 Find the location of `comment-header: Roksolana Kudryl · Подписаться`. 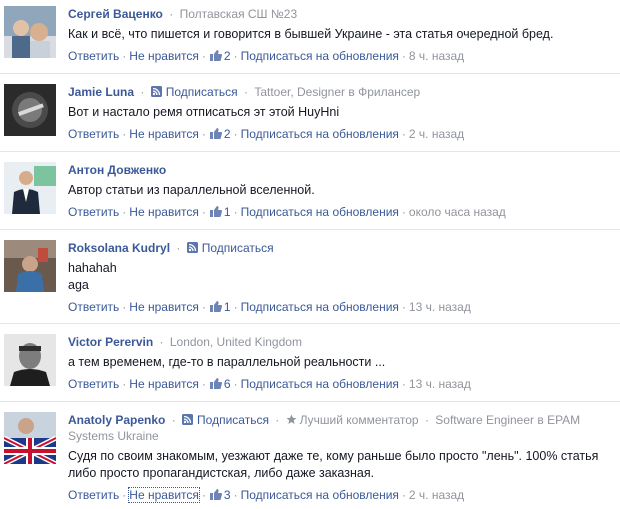

comment-header: Roksolana Kudryl · Подписаться is located at coordinates (340, 248).